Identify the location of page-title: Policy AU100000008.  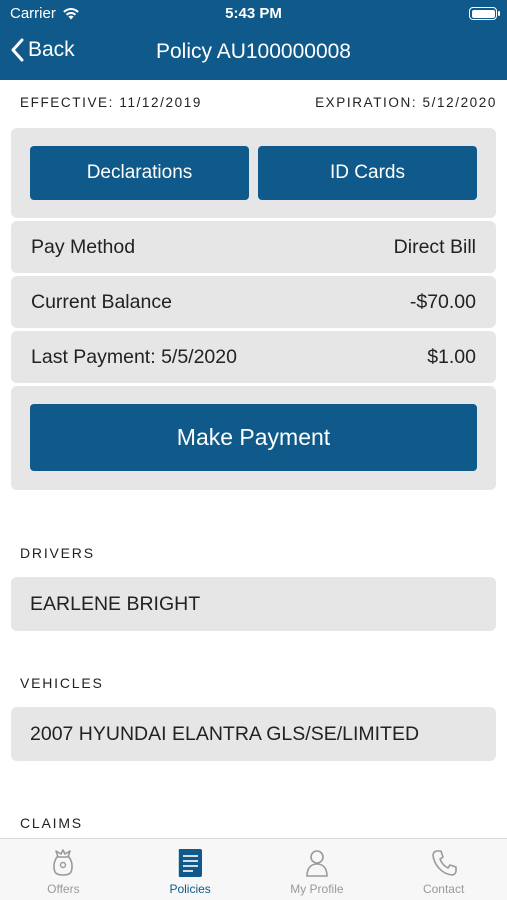
(253, 51).